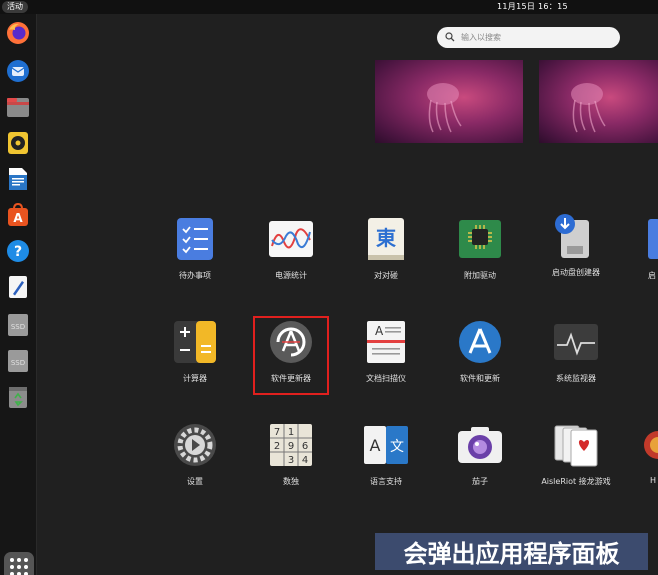 The image size is (658, 575). I want to click on svg-text: 4, so click(305, 460).